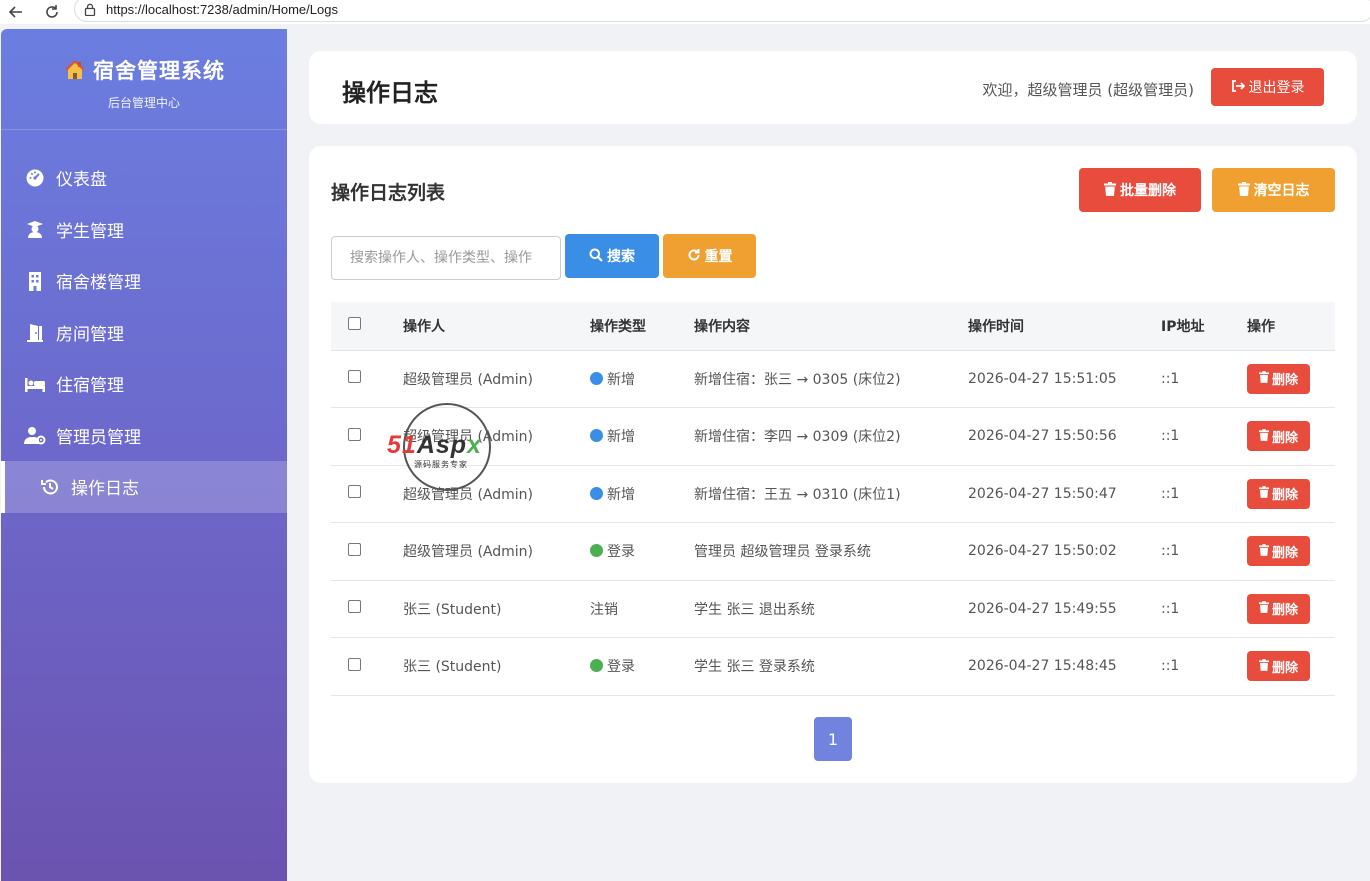 This screenshot has height=881, width=1370. I want to click on sidebar-item-dashboard: 仪表盘, so click(144, 178).